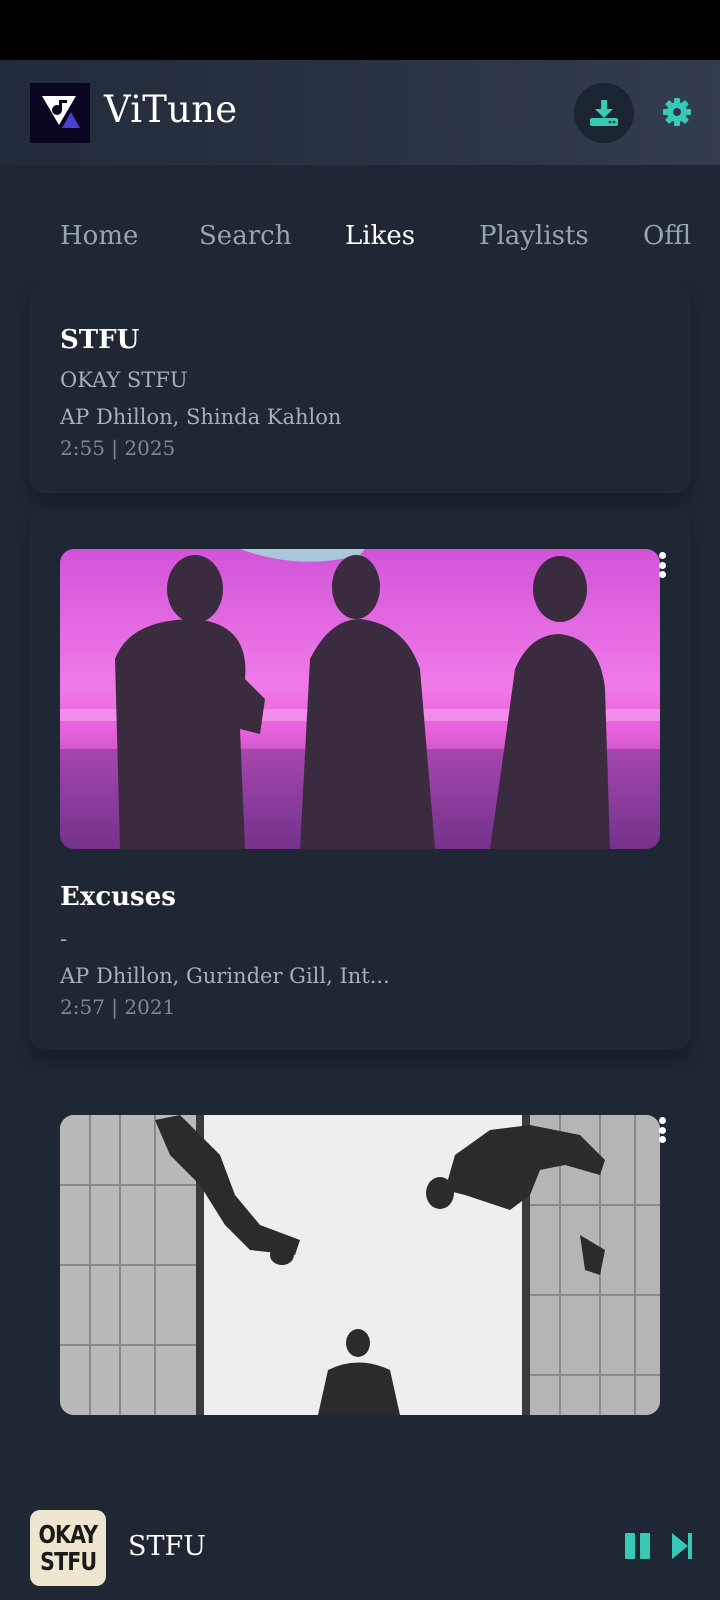  I want to click on song-album: OKAY STFU, so click(124, 380).